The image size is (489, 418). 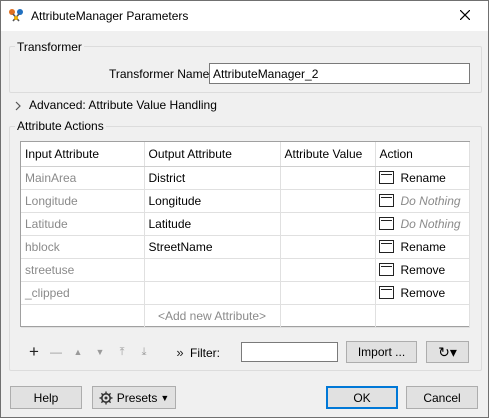 What do you see at coordinates (442, 397) in the screenshot?
I see `cancel-button: Cancel` at bounding box center [442, 397].